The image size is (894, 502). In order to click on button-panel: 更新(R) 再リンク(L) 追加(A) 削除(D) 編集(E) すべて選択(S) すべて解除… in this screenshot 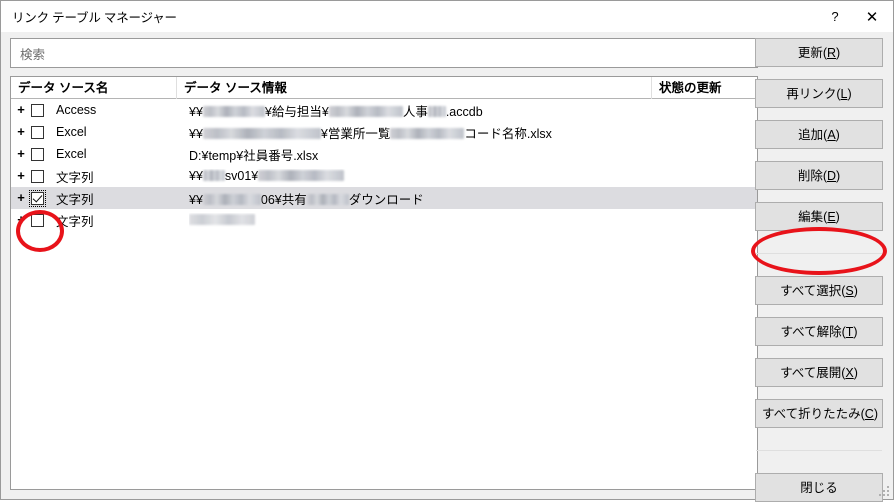, I will do `click(820, 270)`.